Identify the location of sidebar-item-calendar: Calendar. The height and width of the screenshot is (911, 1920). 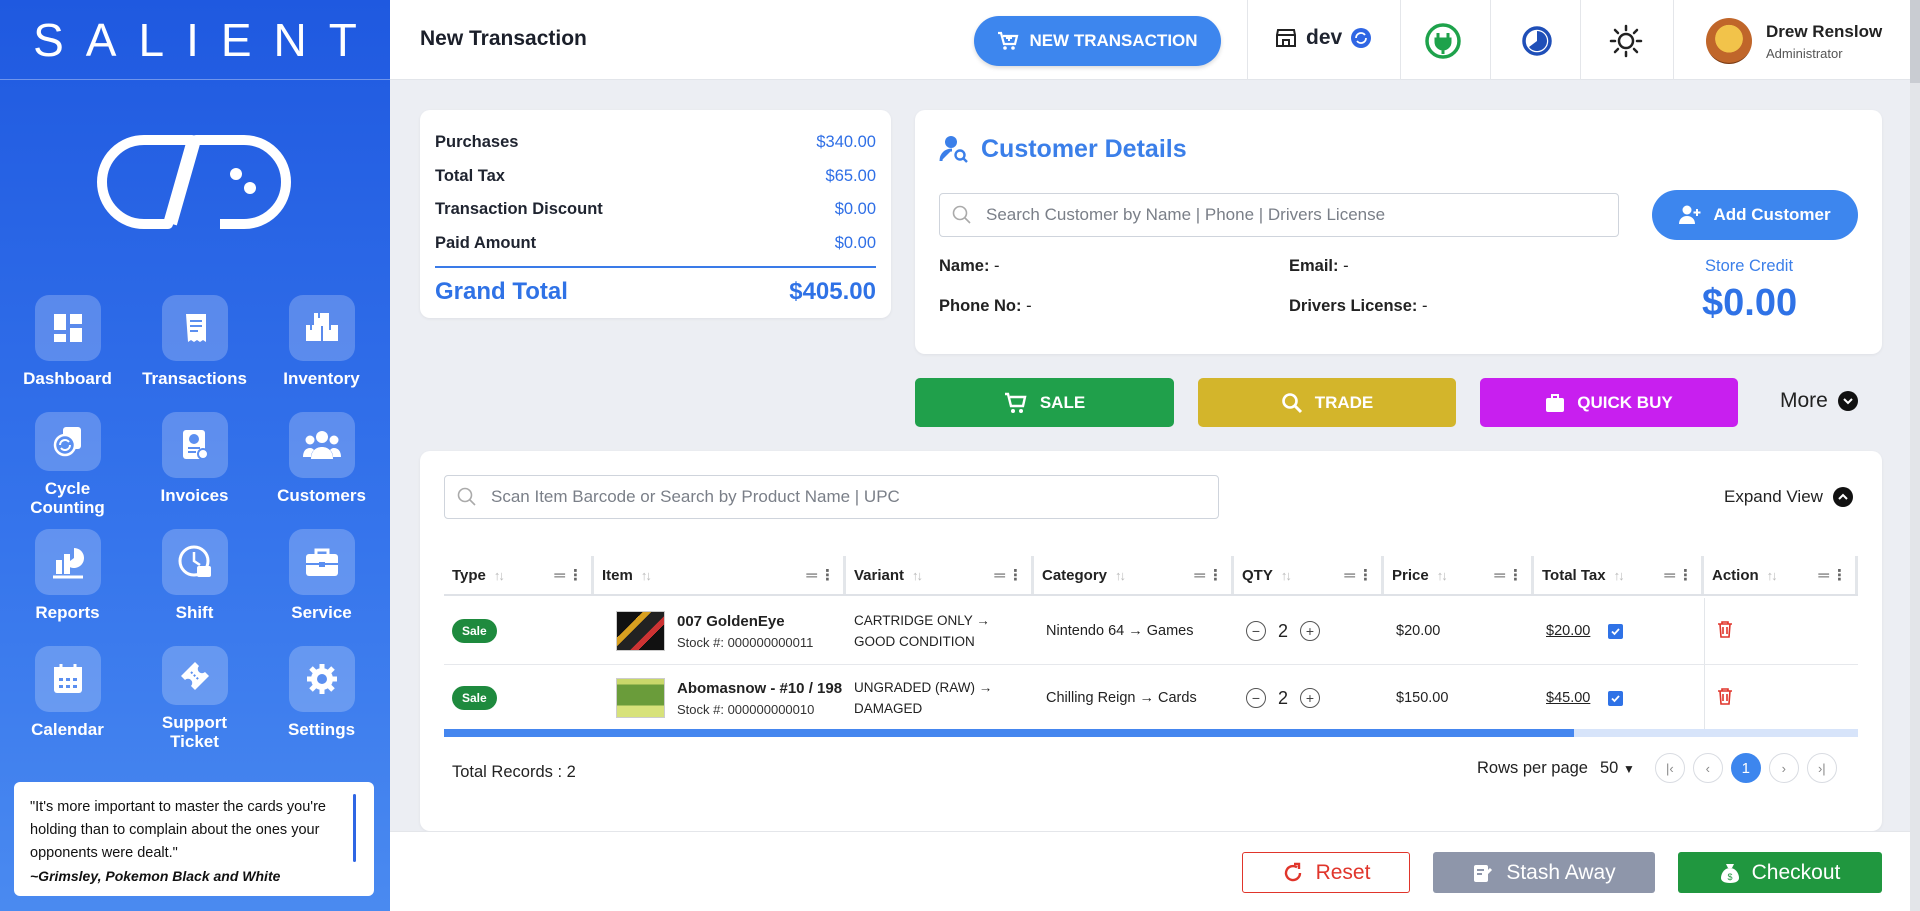
(67, 698).